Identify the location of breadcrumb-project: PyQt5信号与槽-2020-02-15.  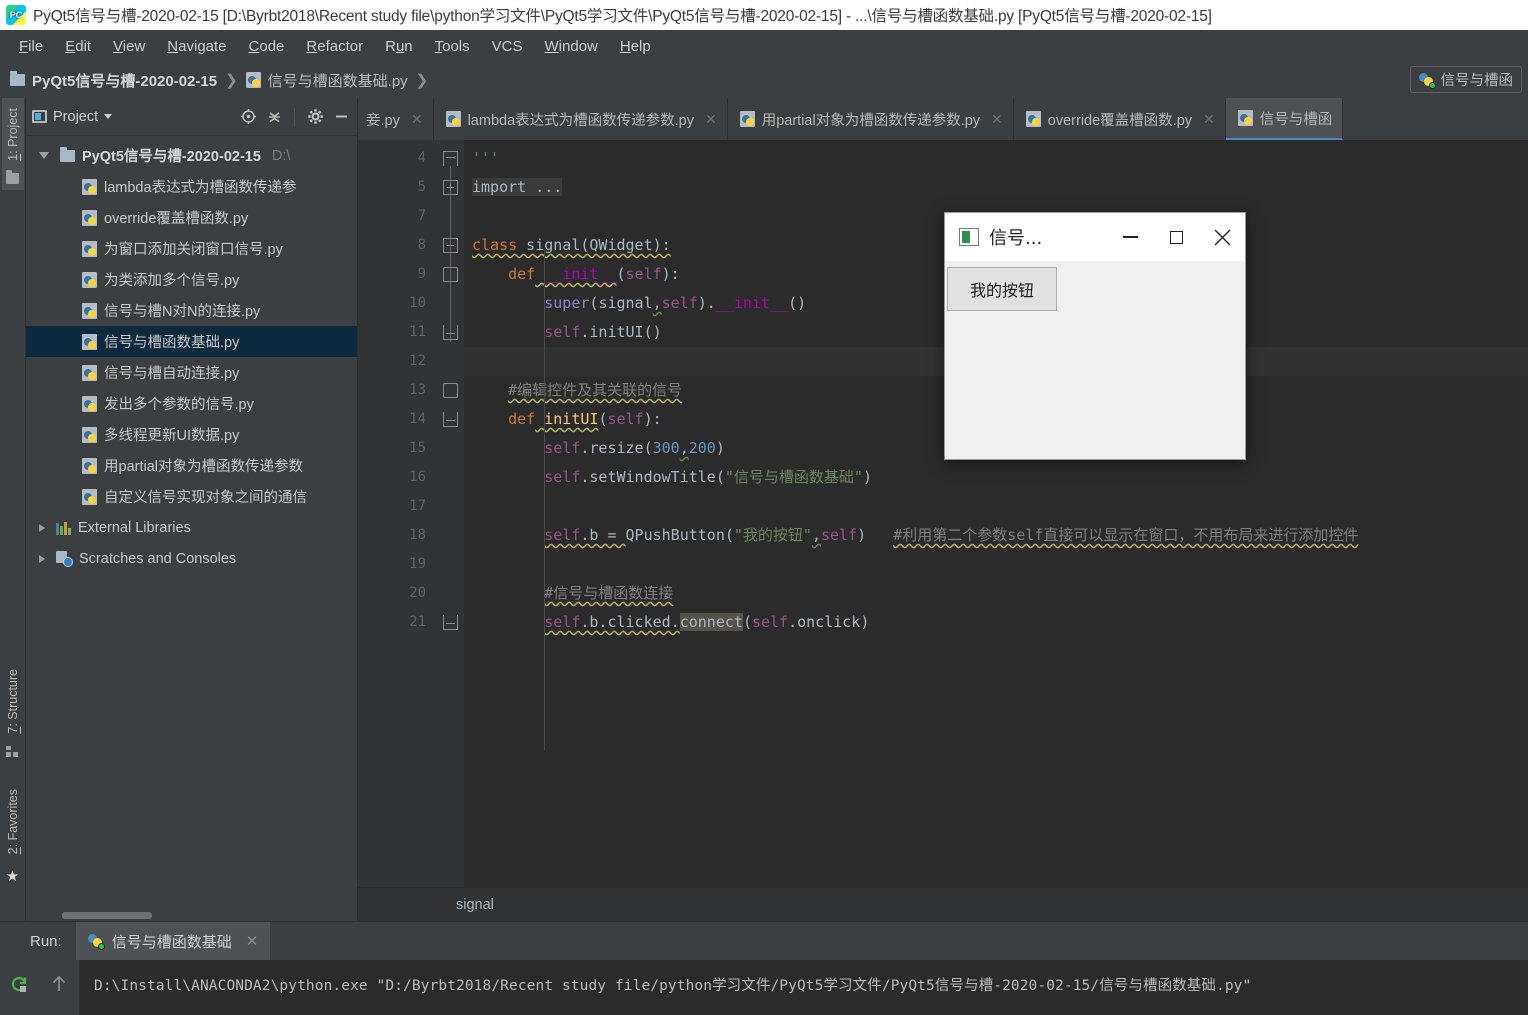
(113, 80).